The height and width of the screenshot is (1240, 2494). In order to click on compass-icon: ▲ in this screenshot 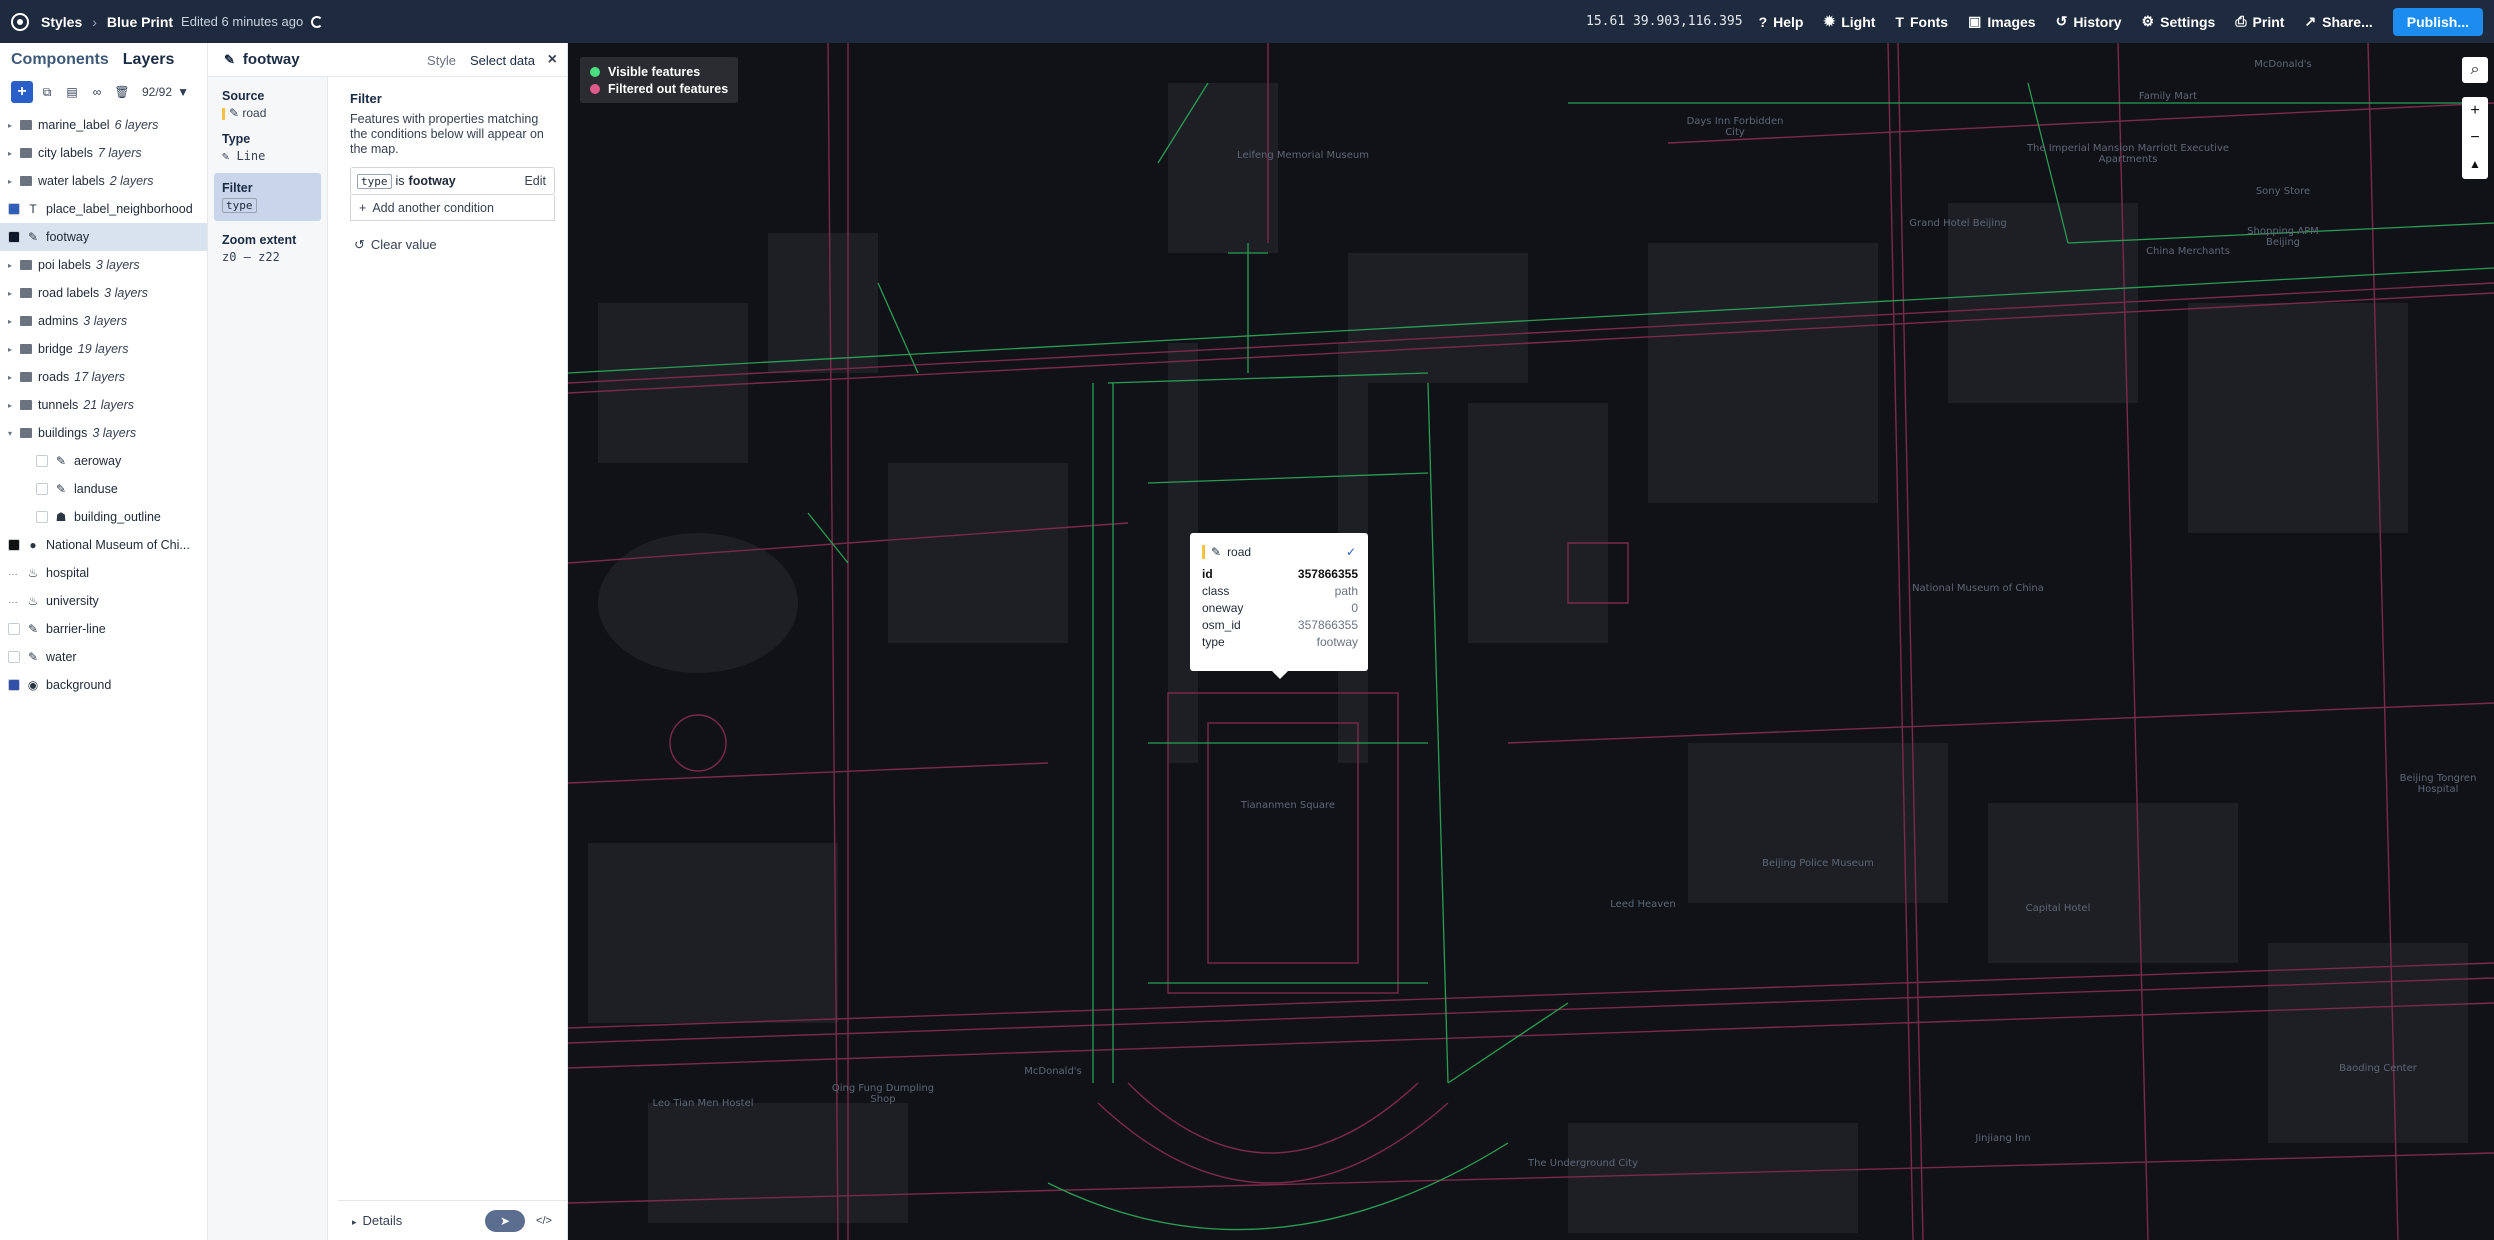, I will do `click(2475, 164)`.